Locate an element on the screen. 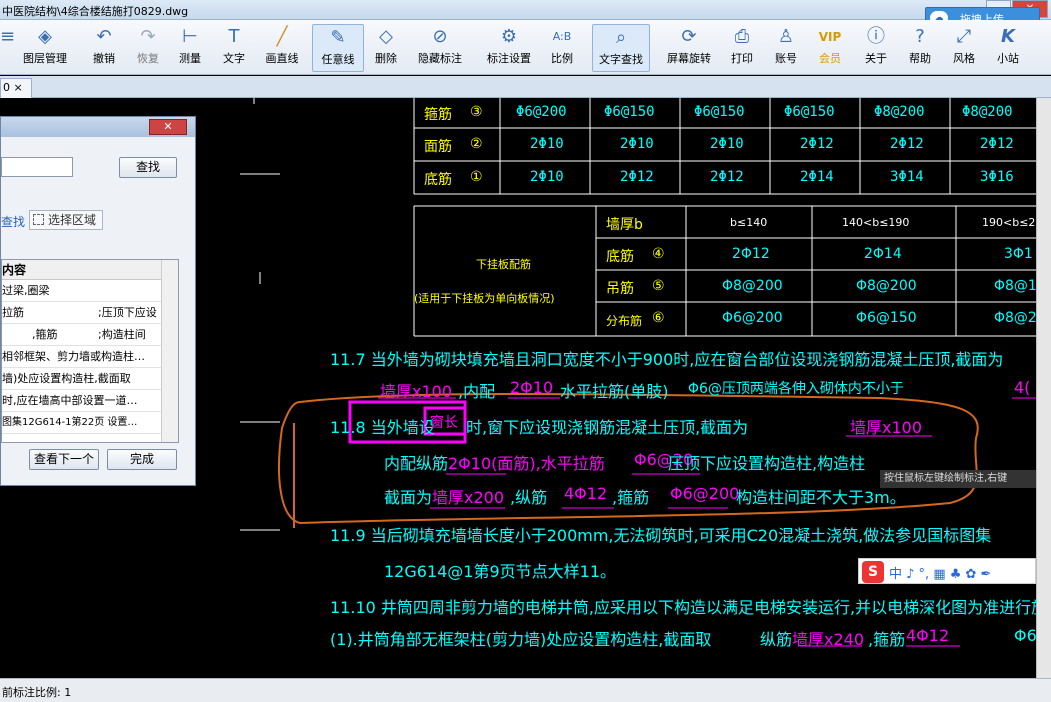  annotation-scale-status: 前标注比例: 1 is located at coordinates (37, 692).